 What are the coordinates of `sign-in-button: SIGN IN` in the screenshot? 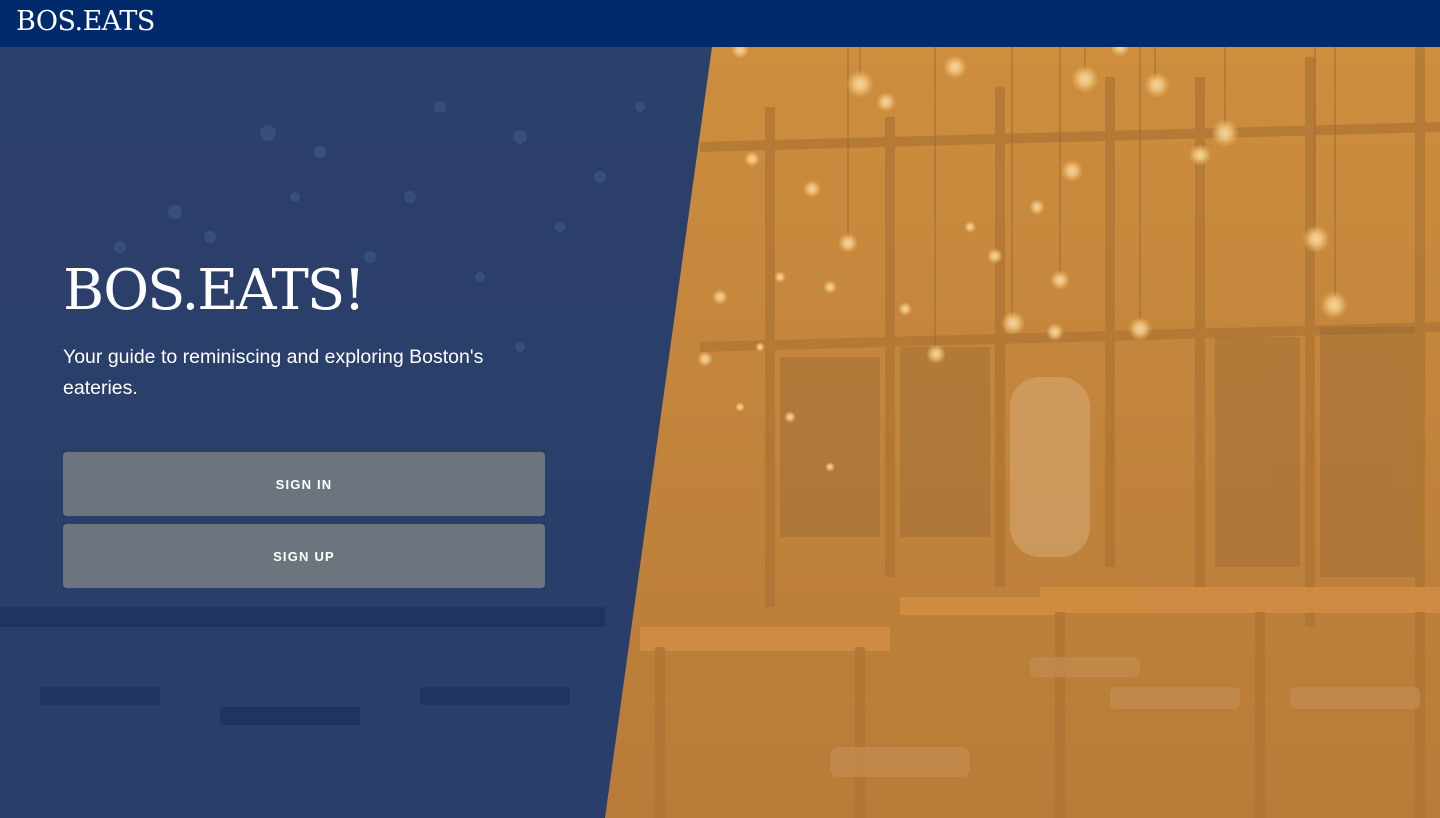 It's located at (304, 484).